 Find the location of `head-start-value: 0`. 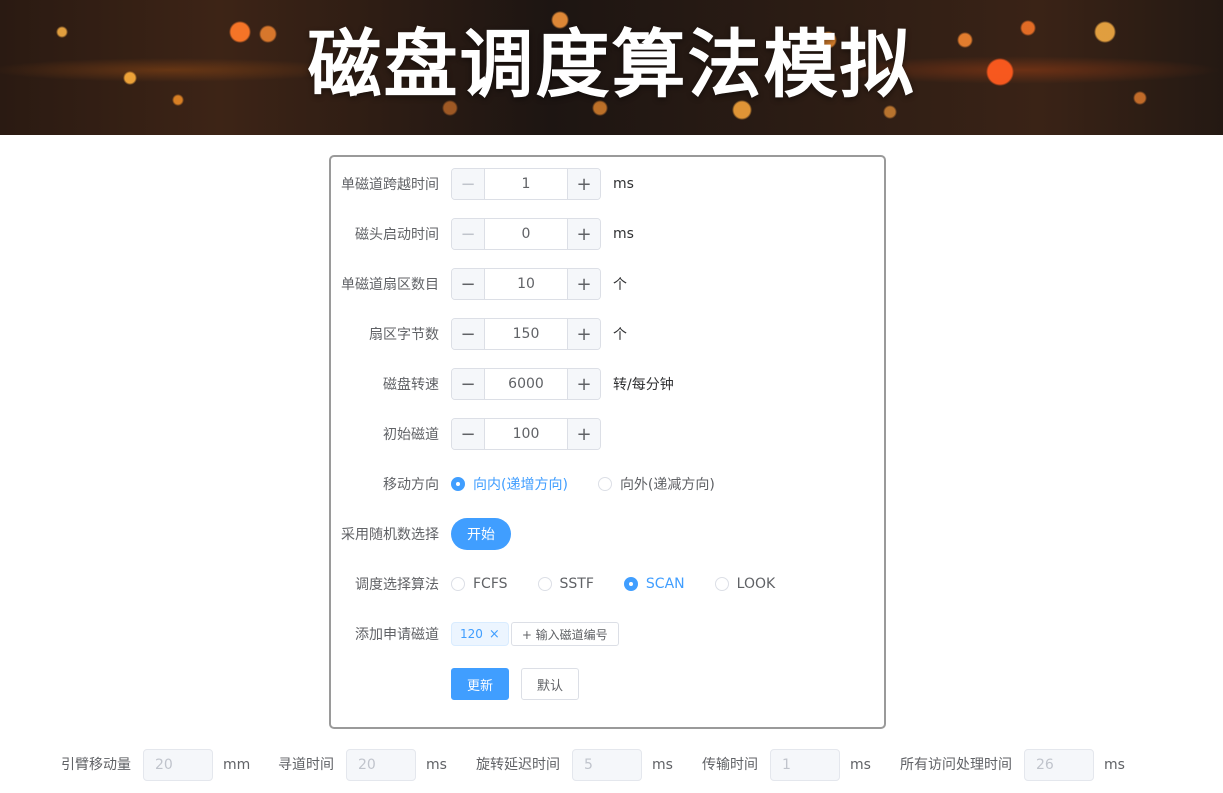

head-start-value: 0 is located at coordinates (526, 234).